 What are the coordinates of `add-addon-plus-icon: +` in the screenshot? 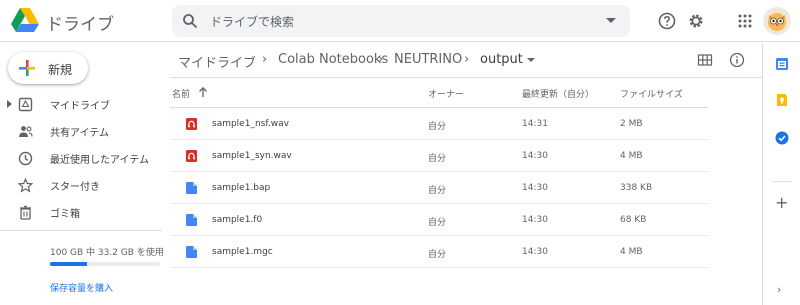 It's located at (781, 202).